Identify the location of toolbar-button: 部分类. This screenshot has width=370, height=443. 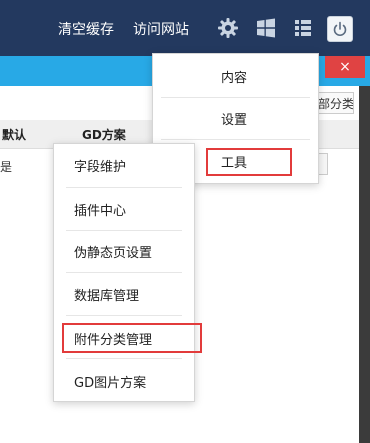
(334, 103).